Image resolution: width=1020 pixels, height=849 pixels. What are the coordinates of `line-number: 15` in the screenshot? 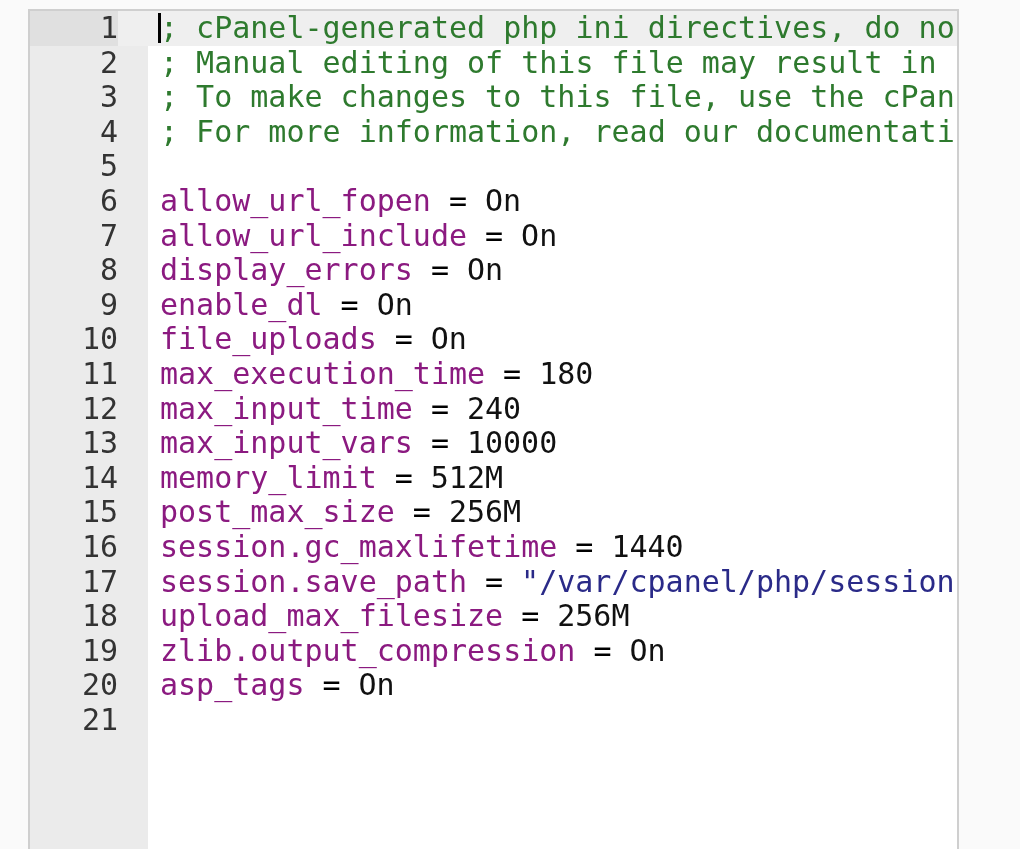 It's located at (99, 512).